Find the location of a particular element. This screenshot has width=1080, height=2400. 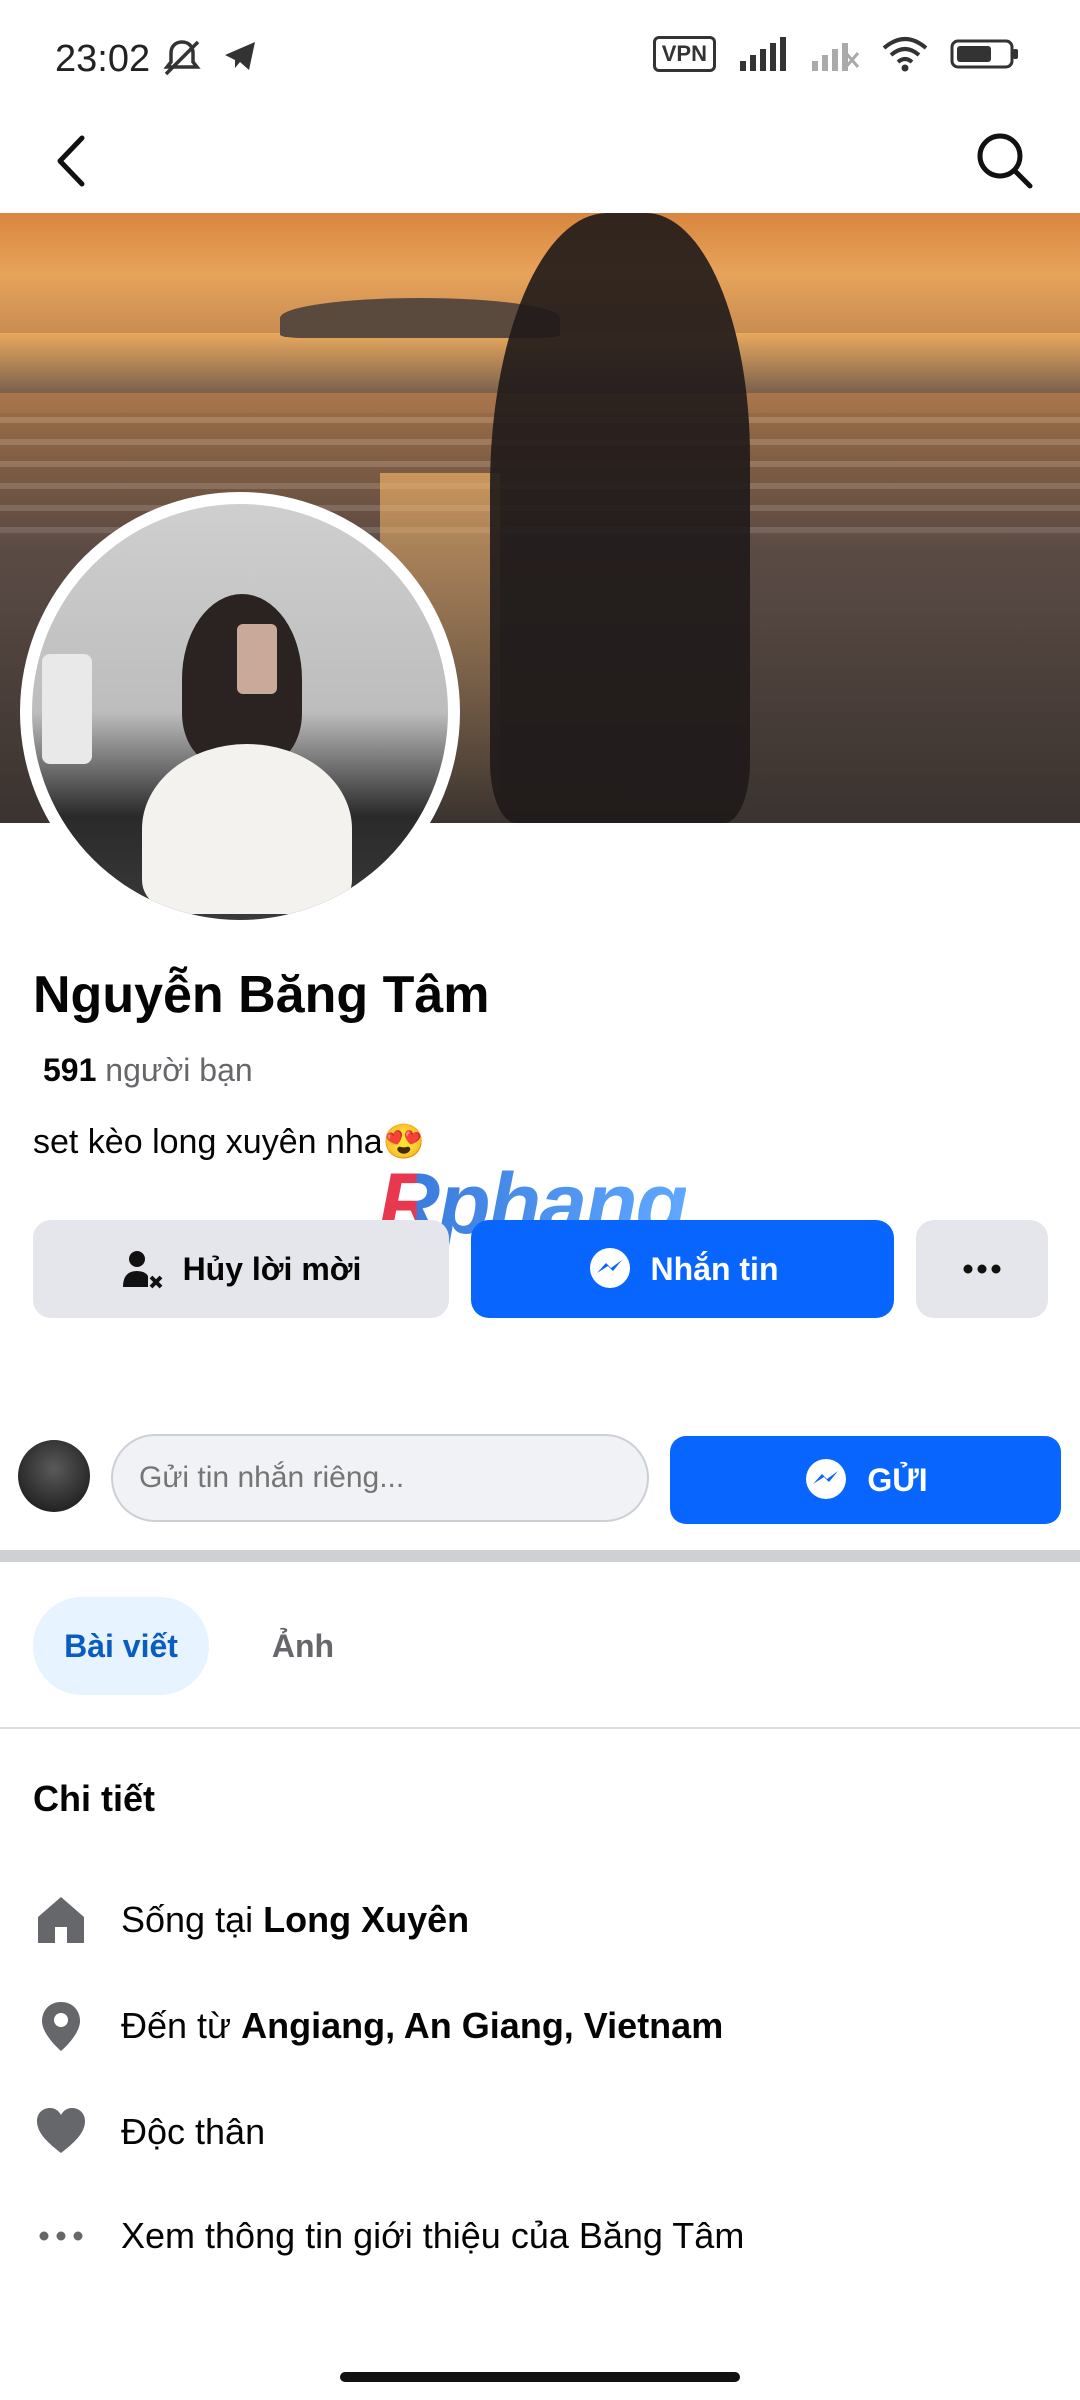

status-right-icons: VPN is located at coordinates (836, 54).